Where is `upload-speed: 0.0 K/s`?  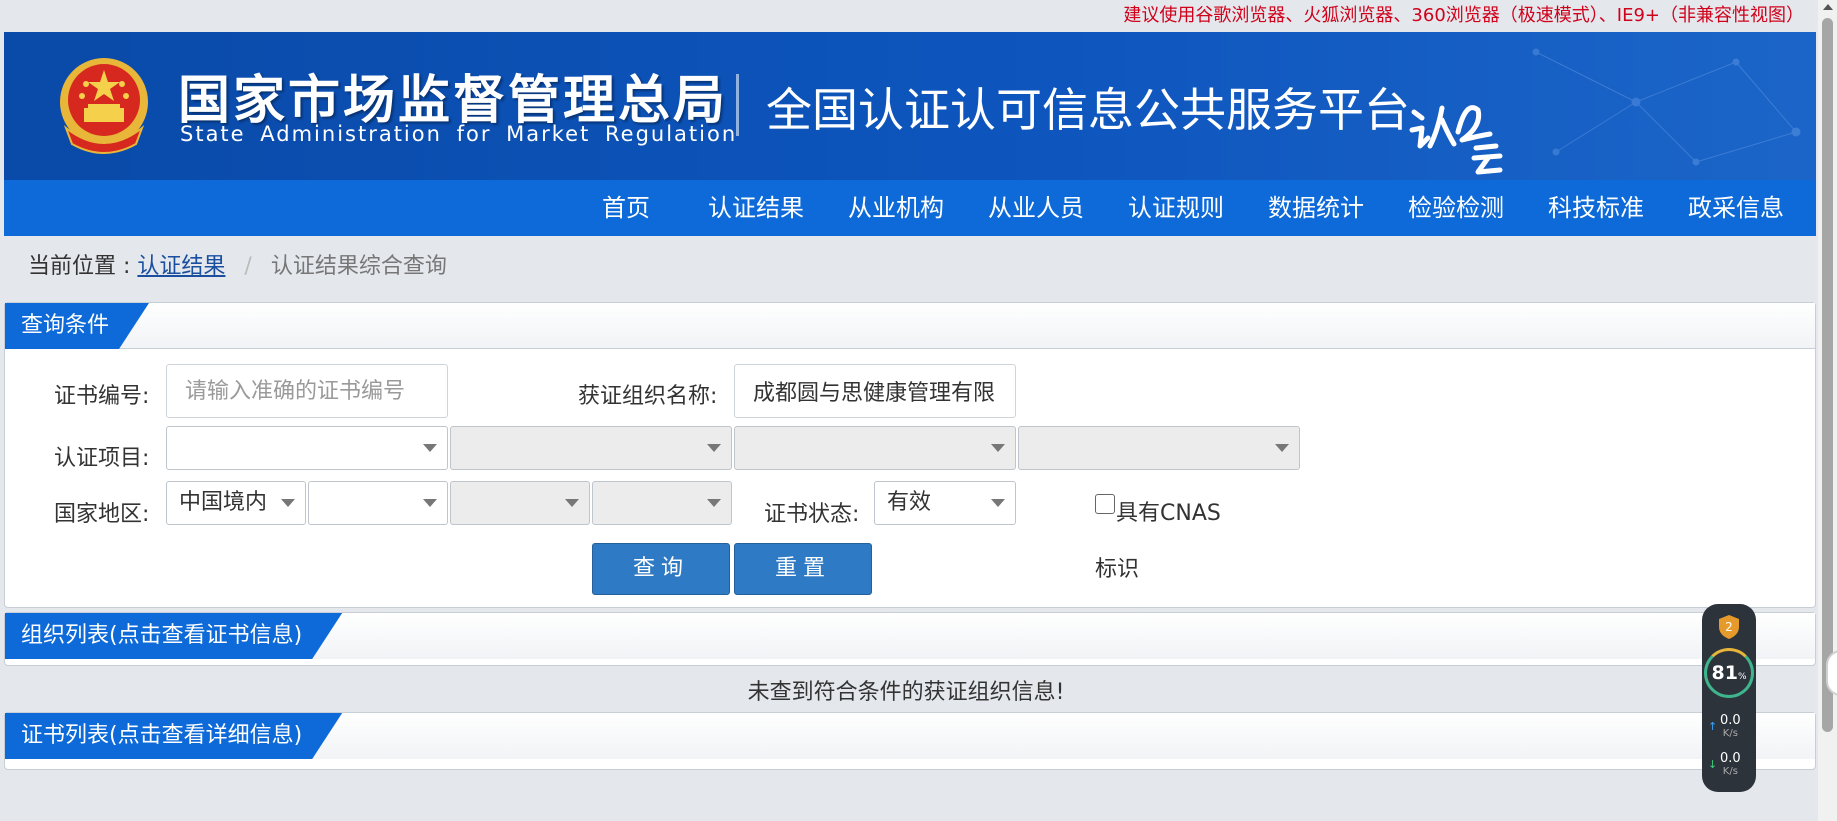
upload-speed: 0.0 K/s is located at coordinates (1730, 727).